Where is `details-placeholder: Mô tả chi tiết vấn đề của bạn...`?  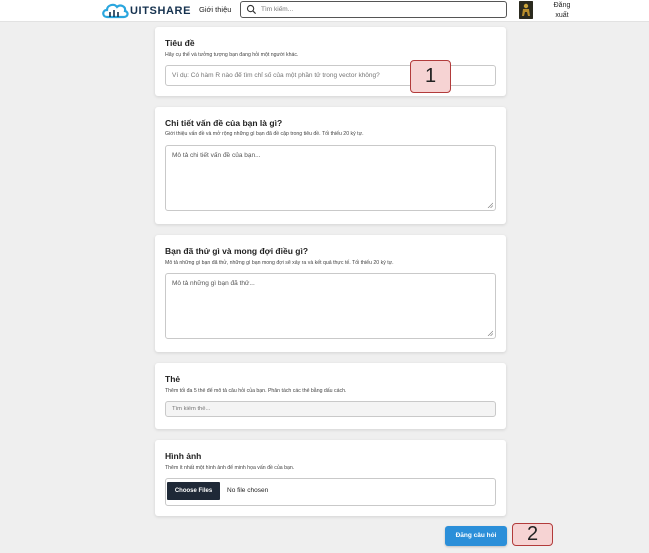 details-placeholder: Mô tả chi tiết vấn đề của bạn... is located at coordinates (216, 155).